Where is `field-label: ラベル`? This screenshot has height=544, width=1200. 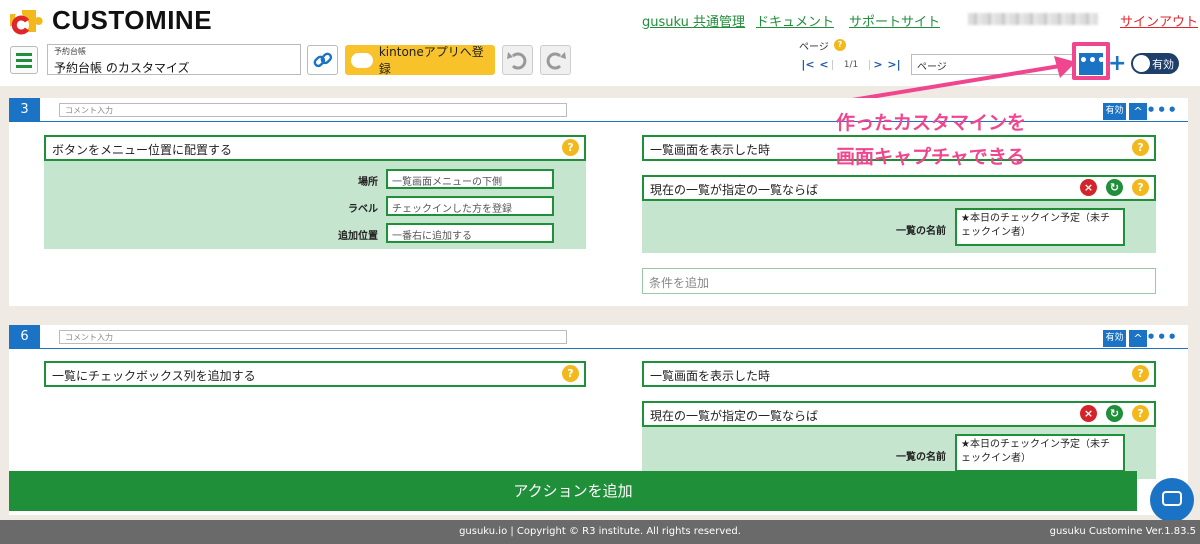
field-label: ラベル is located at coordinates (363, 209).